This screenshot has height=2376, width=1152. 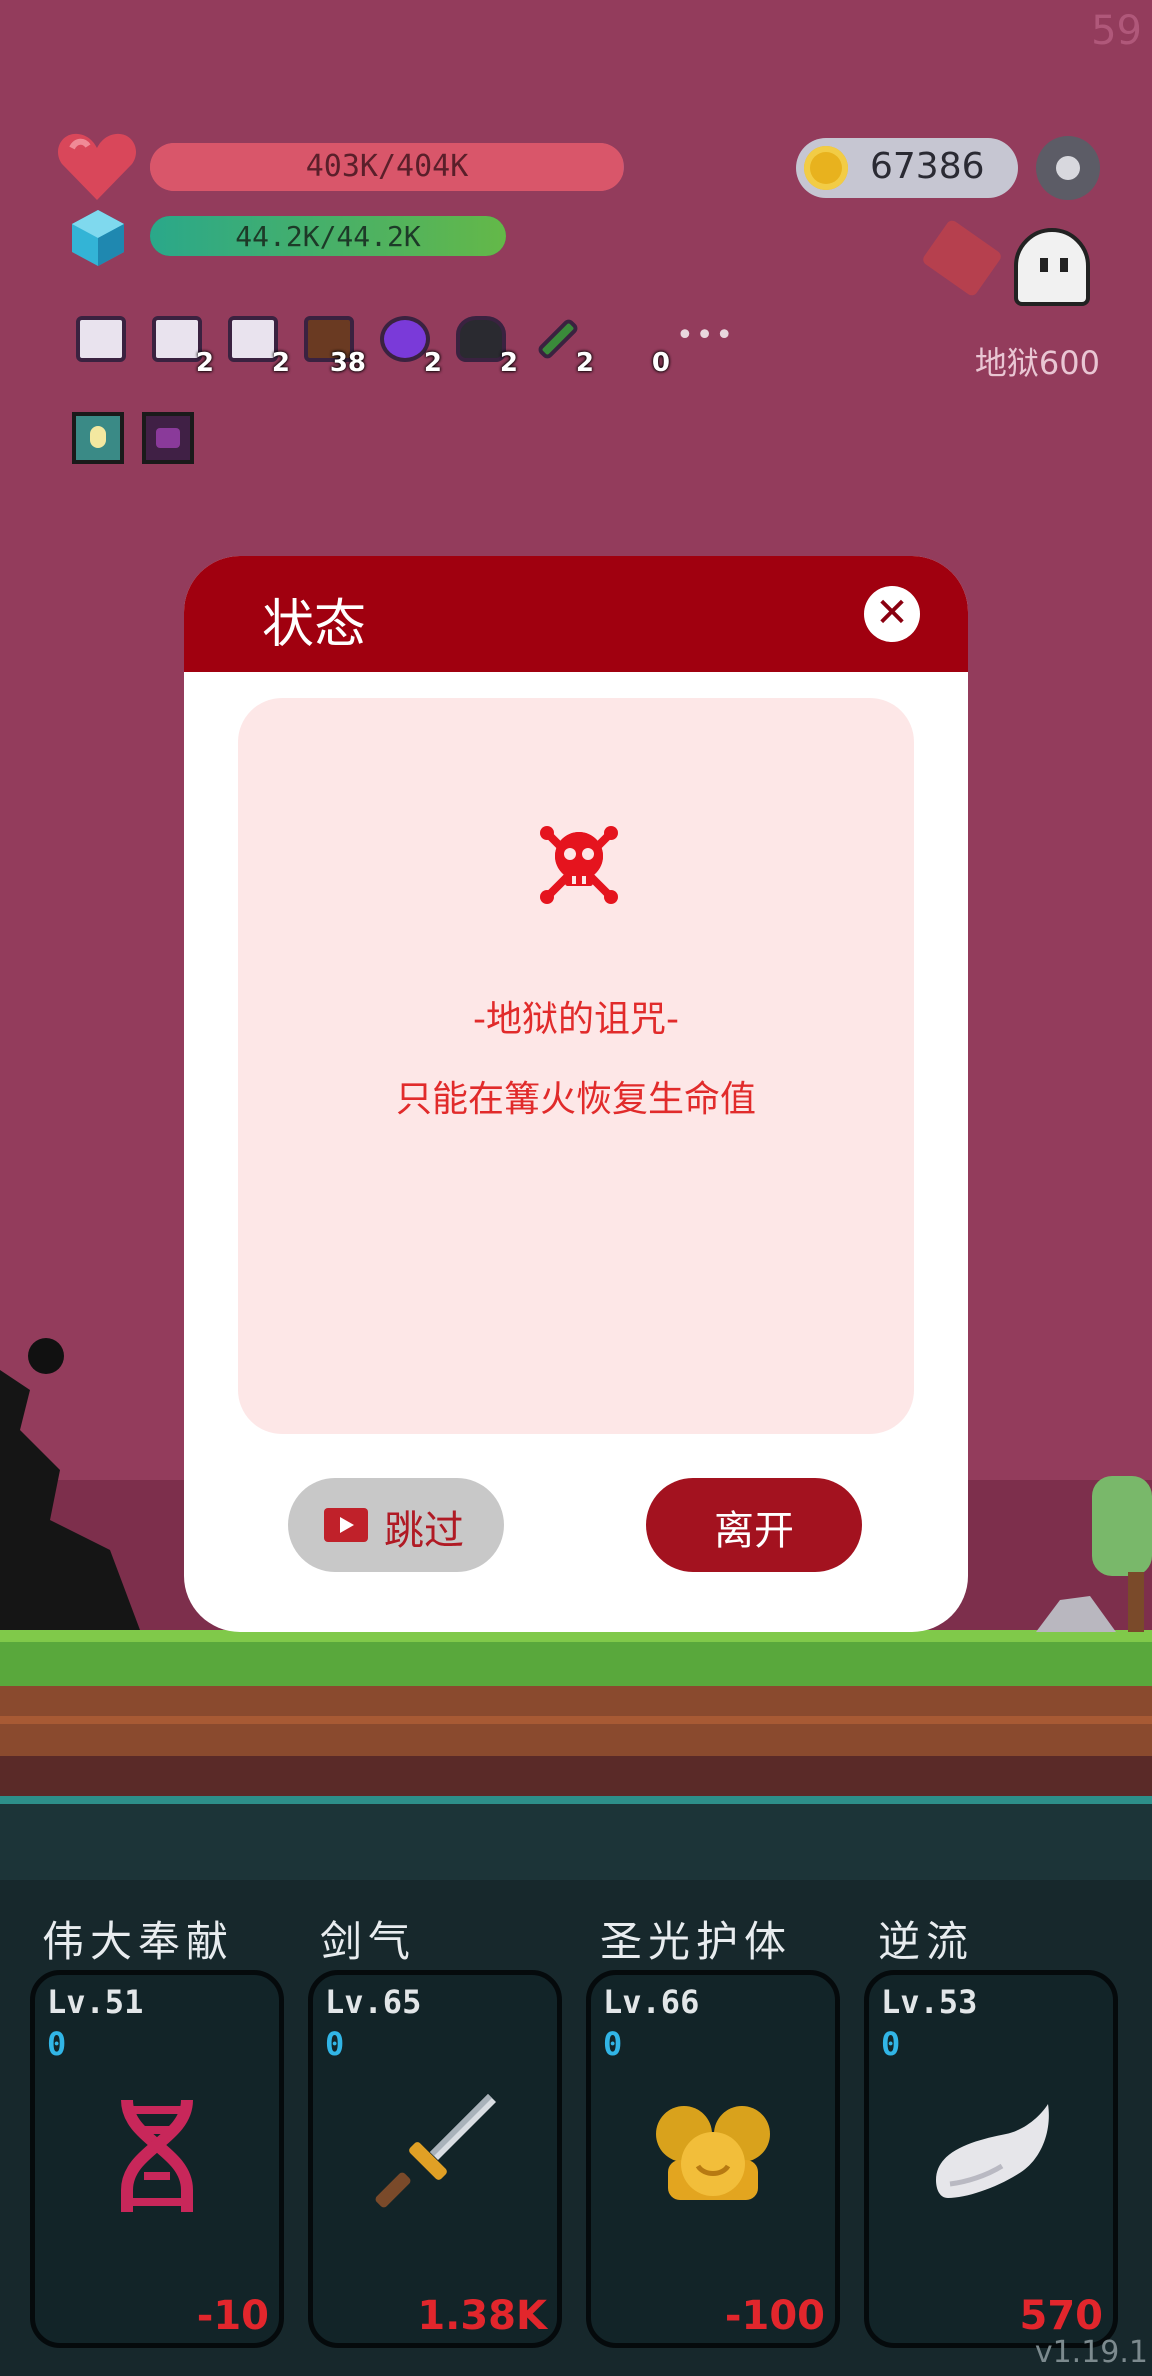 I want to click on dirt-ground, so click(x=576, y=1721).